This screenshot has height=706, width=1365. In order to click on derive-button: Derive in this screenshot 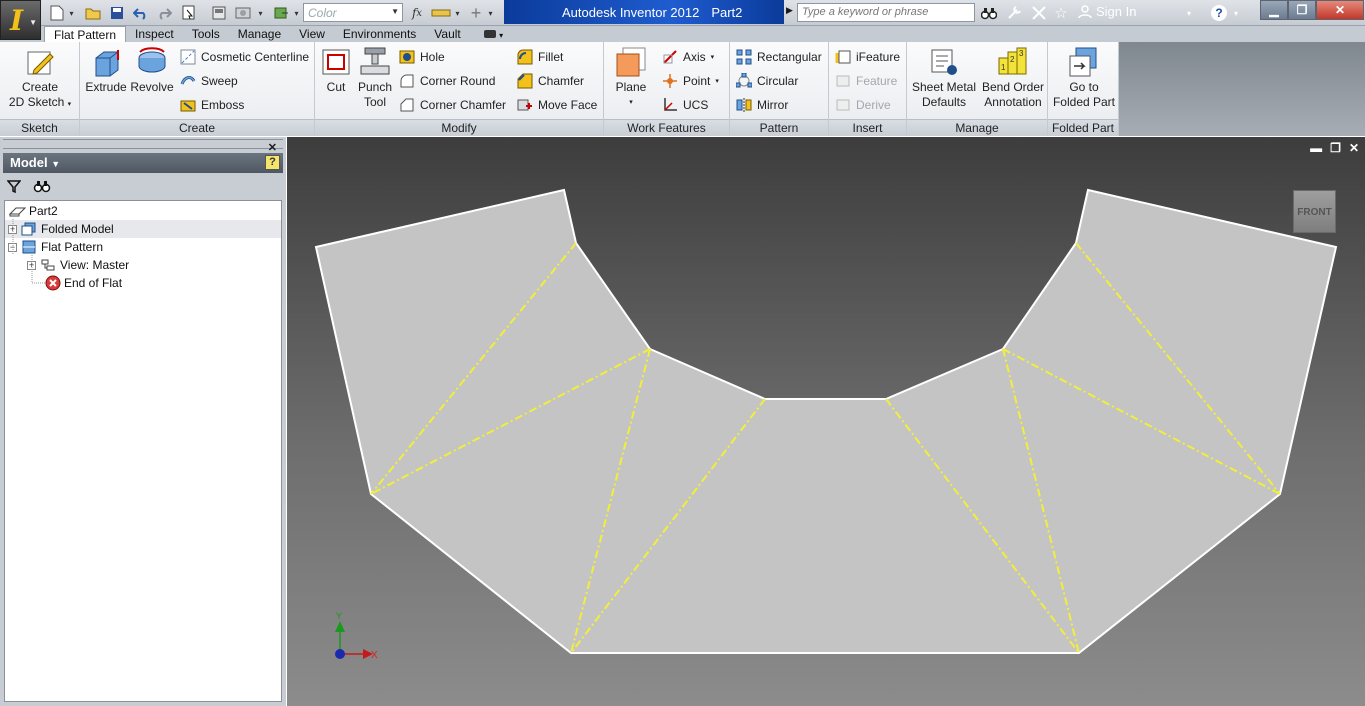, I will do `click(863, 105)`.